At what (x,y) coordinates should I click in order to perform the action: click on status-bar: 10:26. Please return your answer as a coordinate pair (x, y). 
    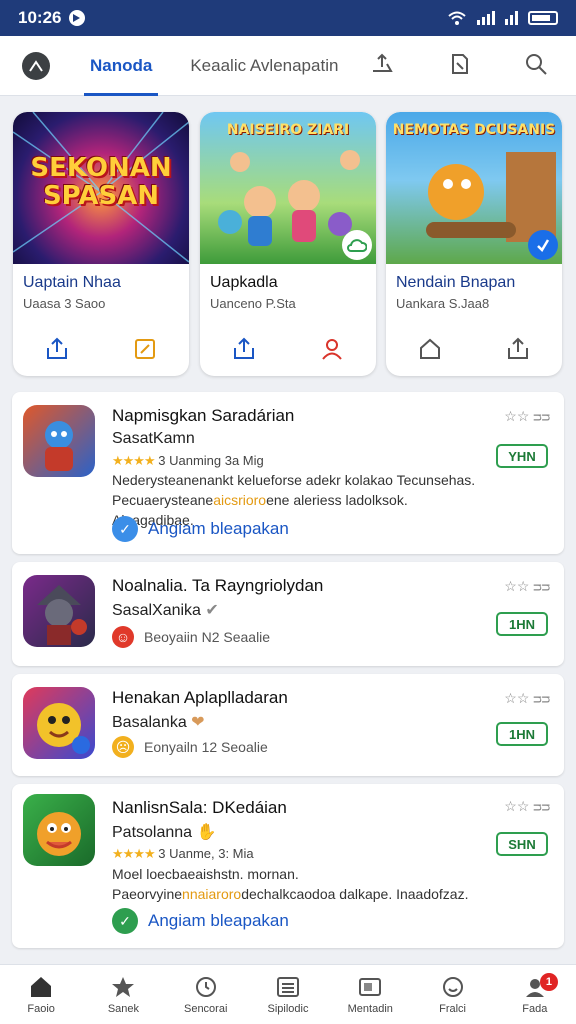
    Looking at the image, I should click on (288, 18).